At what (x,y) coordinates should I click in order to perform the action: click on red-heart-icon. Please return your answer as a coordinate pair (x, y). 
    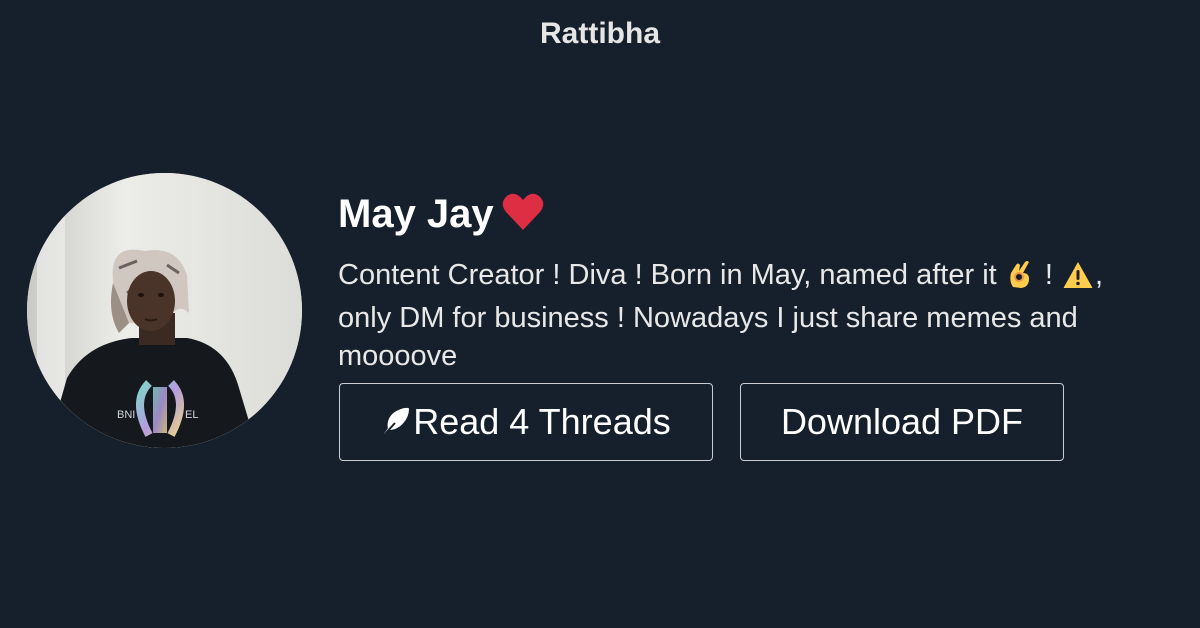
    Looking at the image, I should click on (523, 217).